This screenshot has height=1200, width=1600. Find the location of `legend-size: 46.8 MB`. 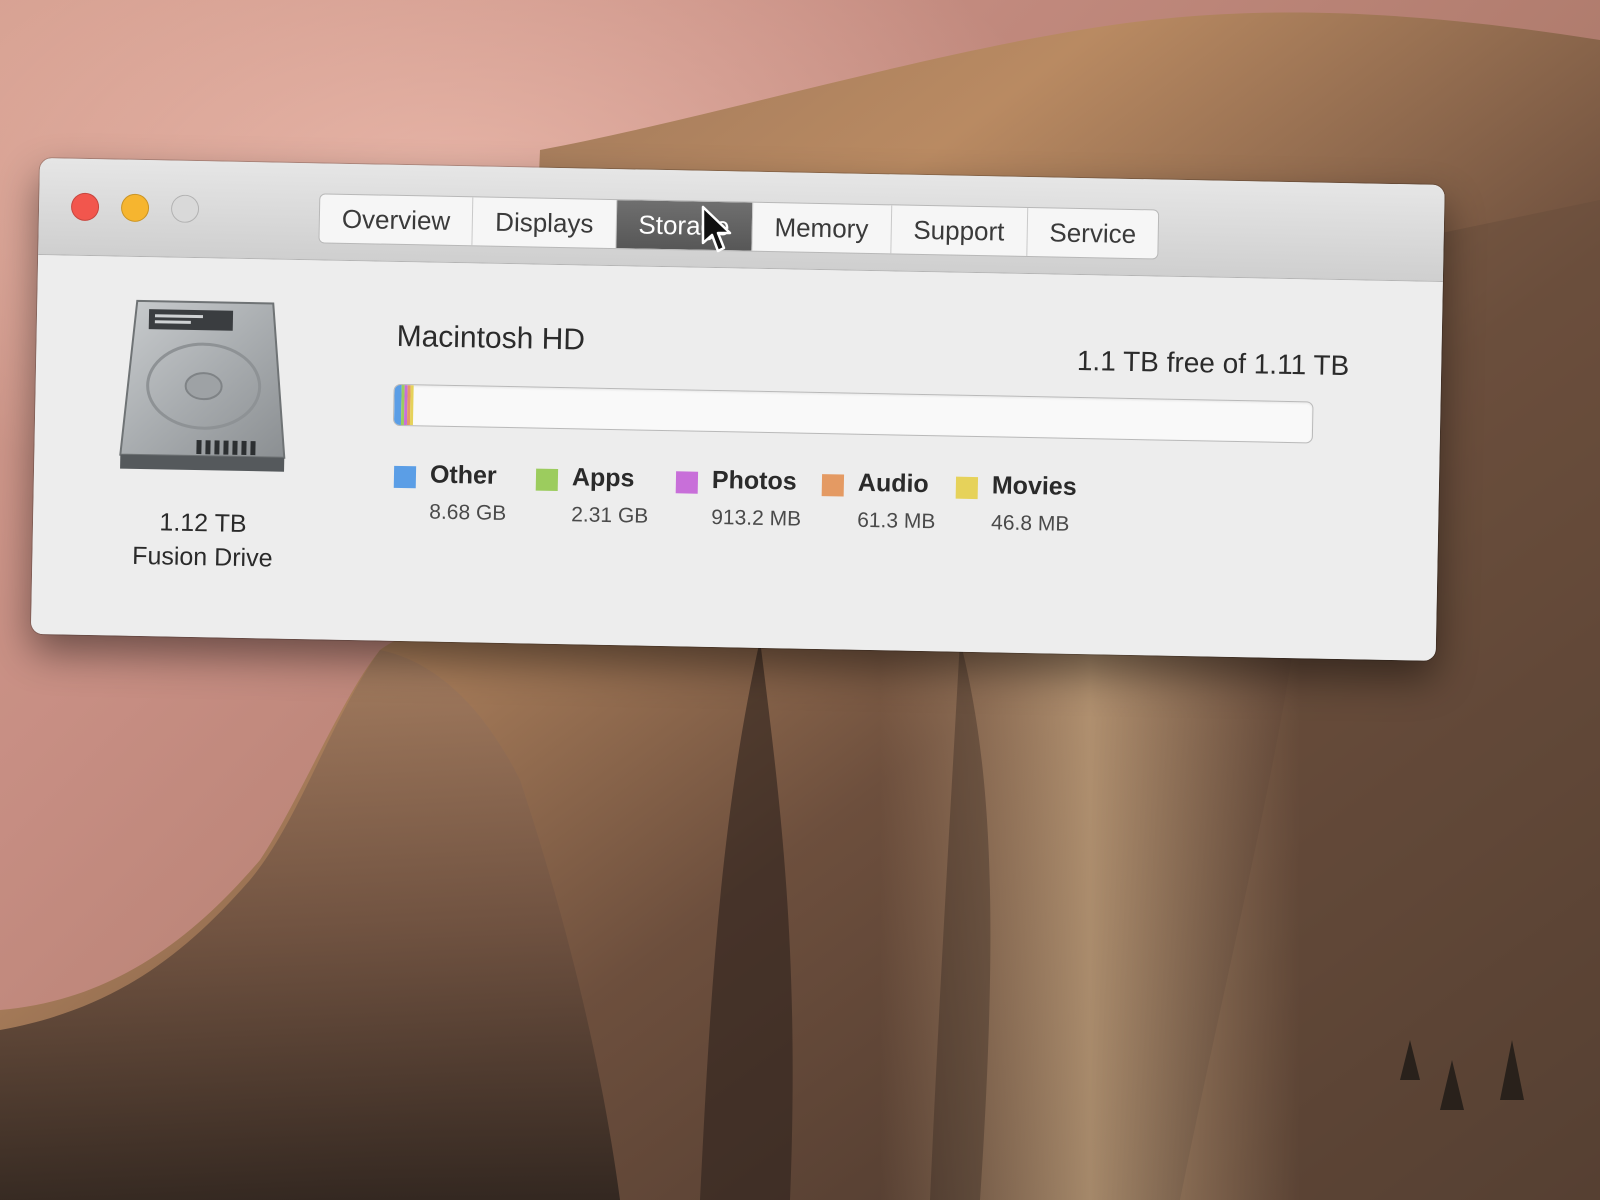

legend-size: 46.8 MB is located at coordinates (1030, 523).